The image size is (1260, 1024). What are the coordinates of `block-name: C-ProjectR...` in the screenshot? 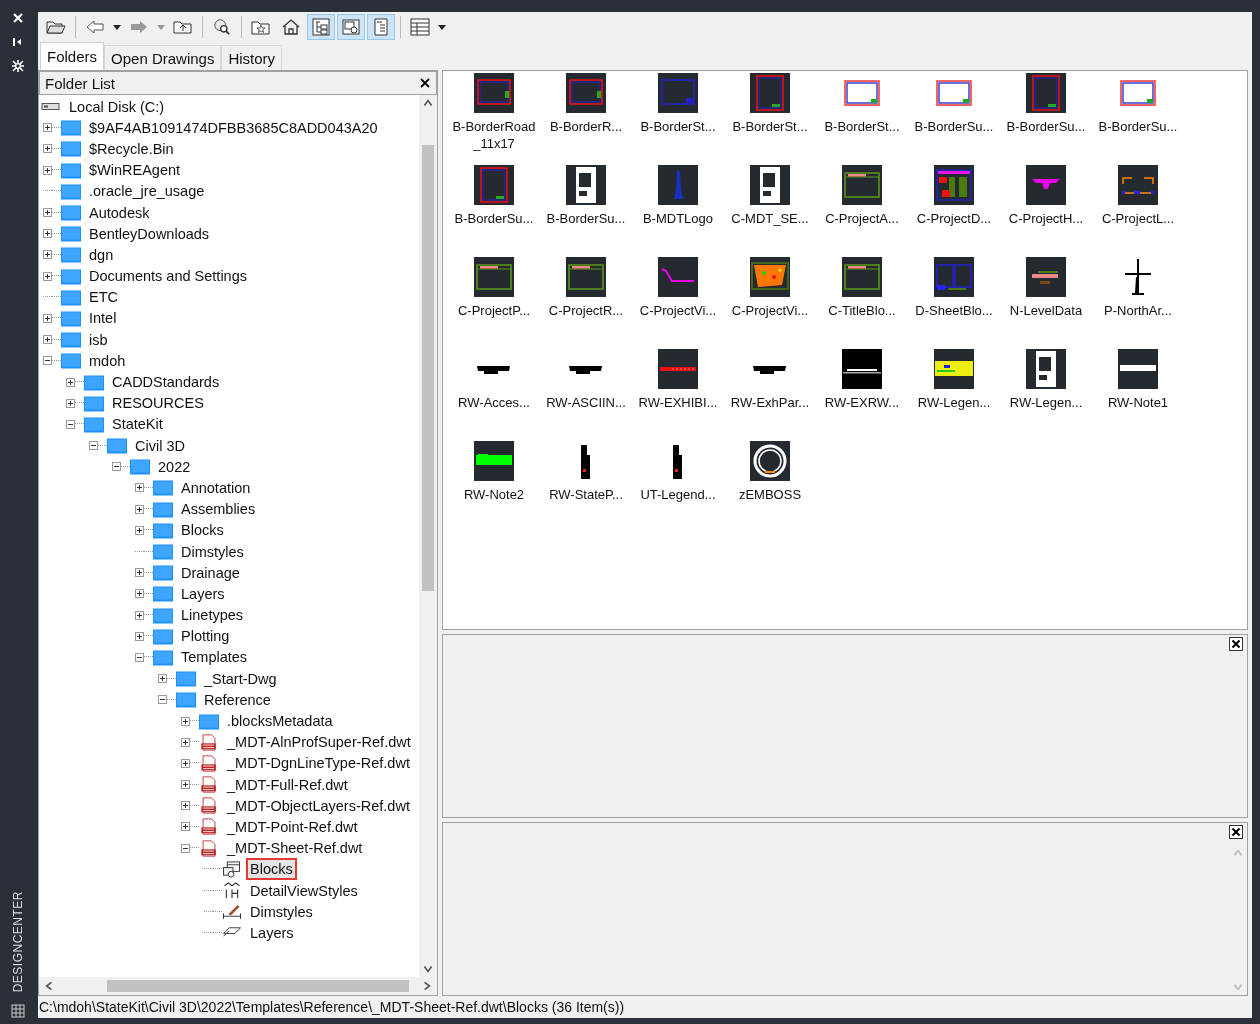 It's located at (586, 310).